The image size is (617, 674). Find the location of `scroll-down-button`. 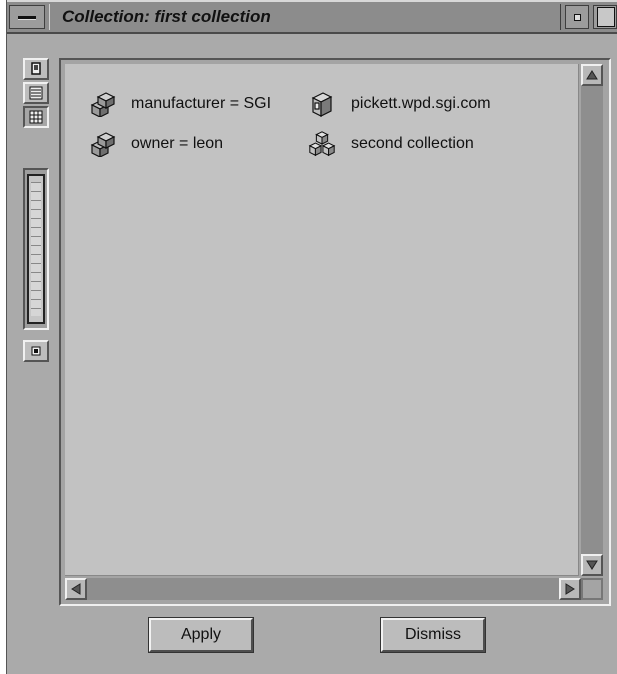

scroll-down-button is located at coordinates (592, 565).